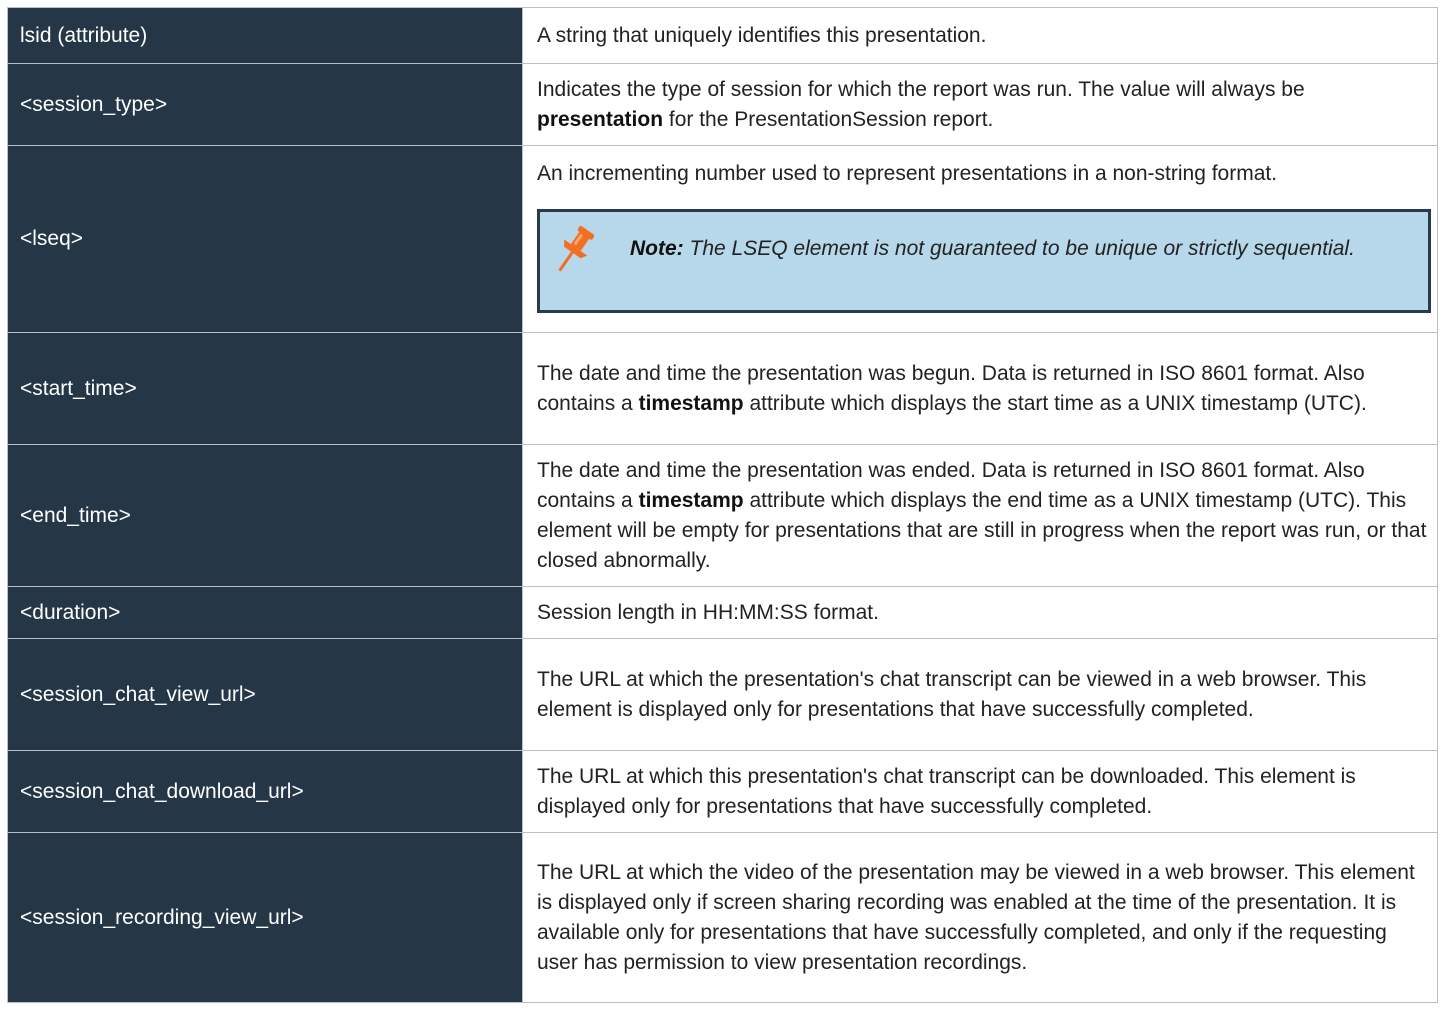  What do you see at coordinates (657, 248) in the screenshot?
I see `note-label: Note:` at bounding box center [657, 248].